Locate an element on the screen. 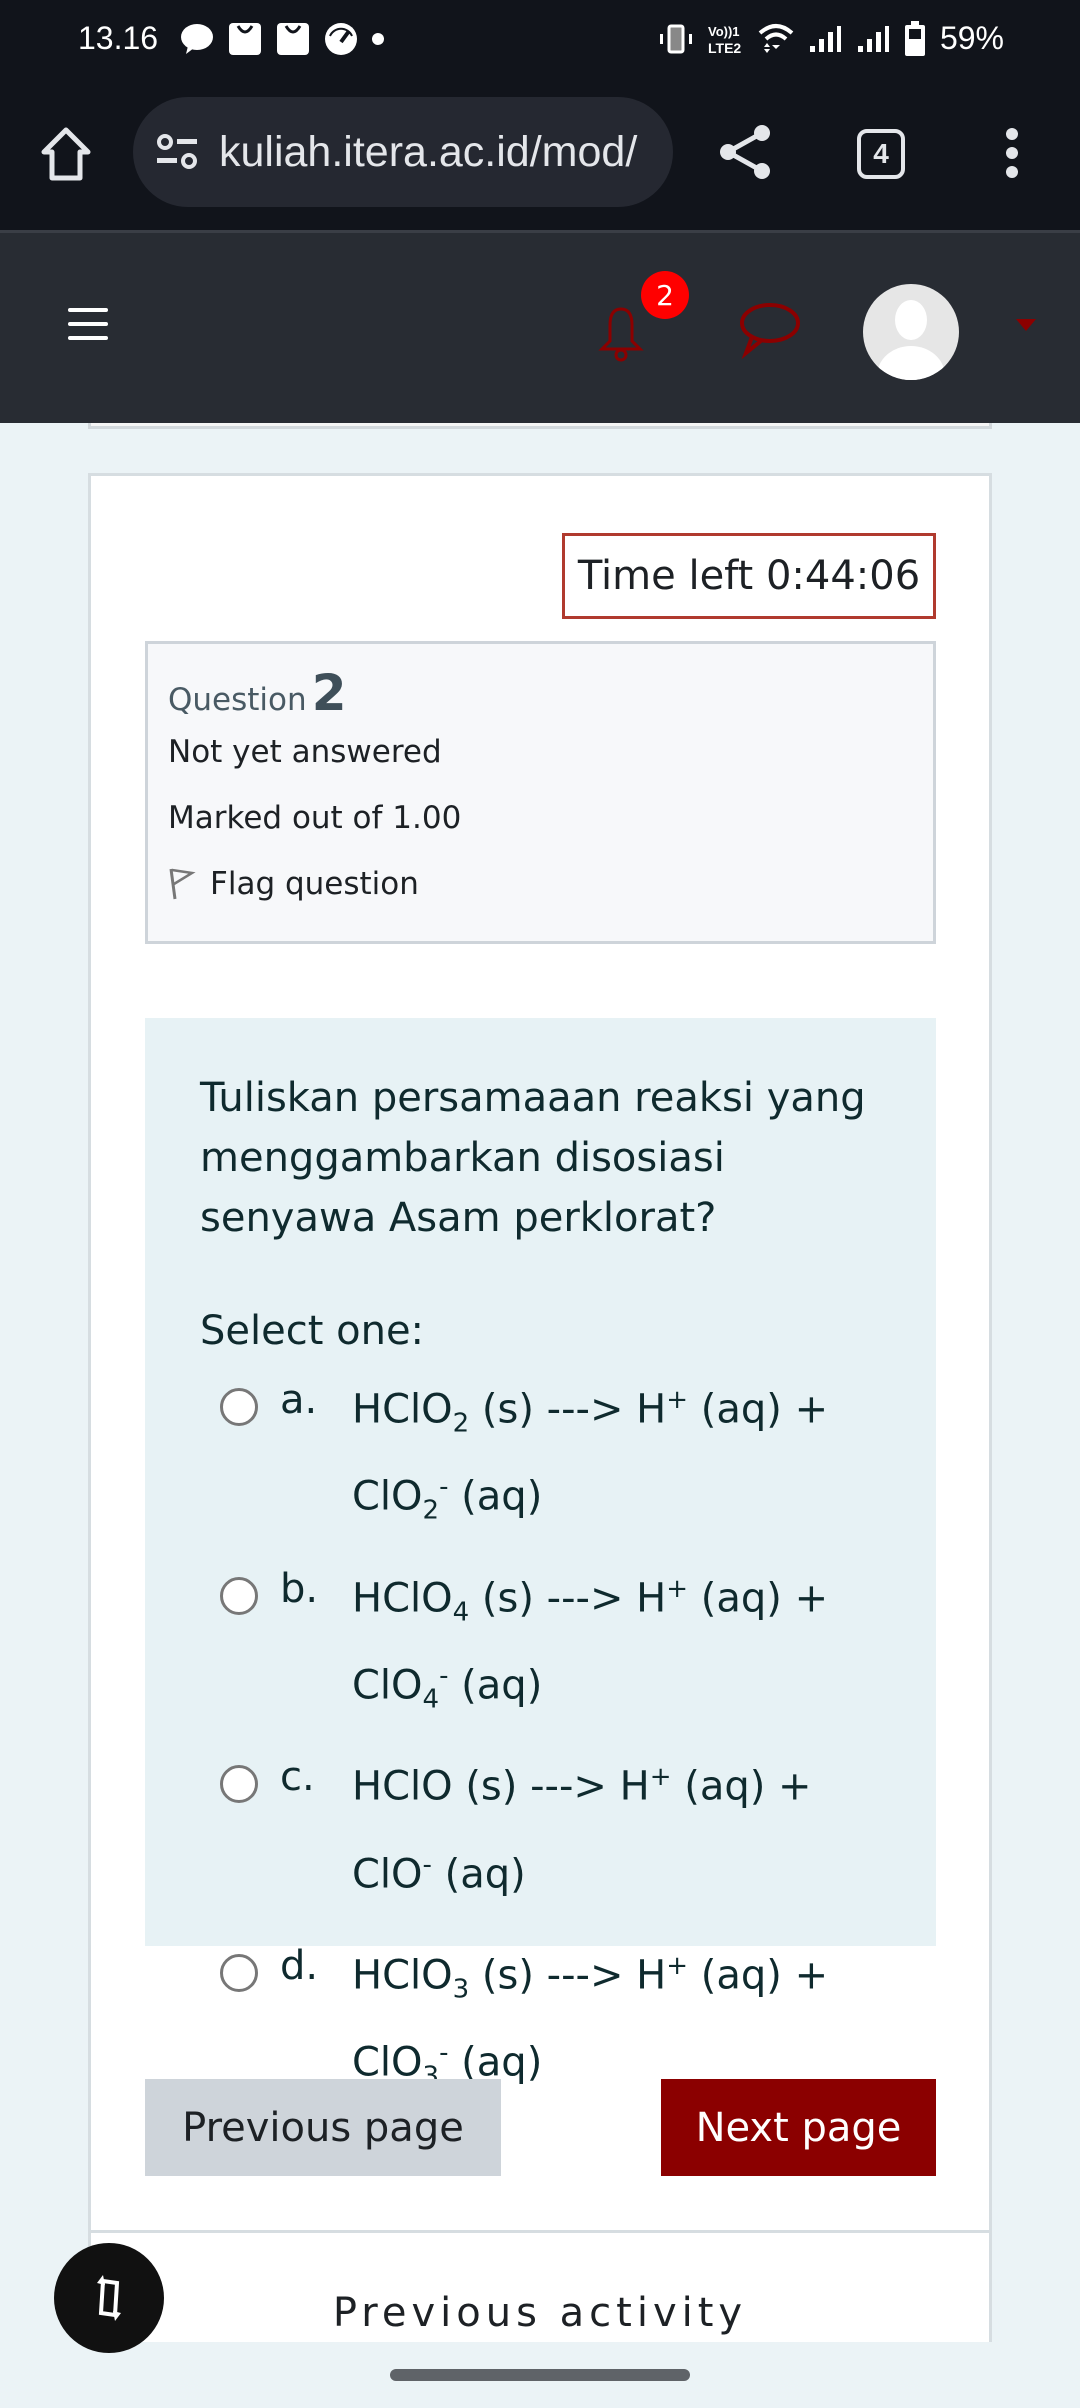 The width and height of the screenshot is (1080, 2408). volte-lte2-icon: Vo))1 LTE2 is located at coordinates (724, 39).